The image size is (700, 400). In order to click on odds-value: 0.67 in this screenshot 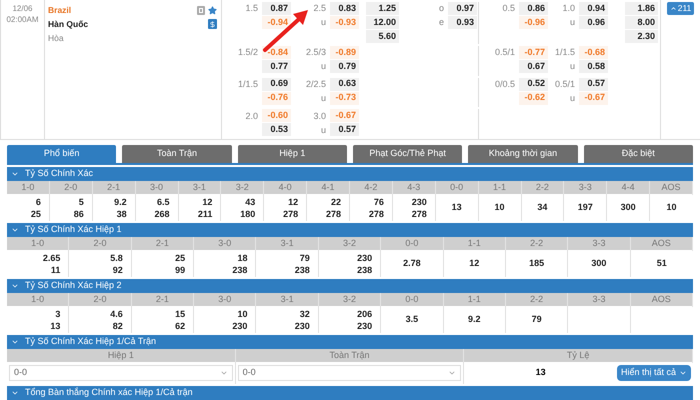, I will do `click(533, 66)`.